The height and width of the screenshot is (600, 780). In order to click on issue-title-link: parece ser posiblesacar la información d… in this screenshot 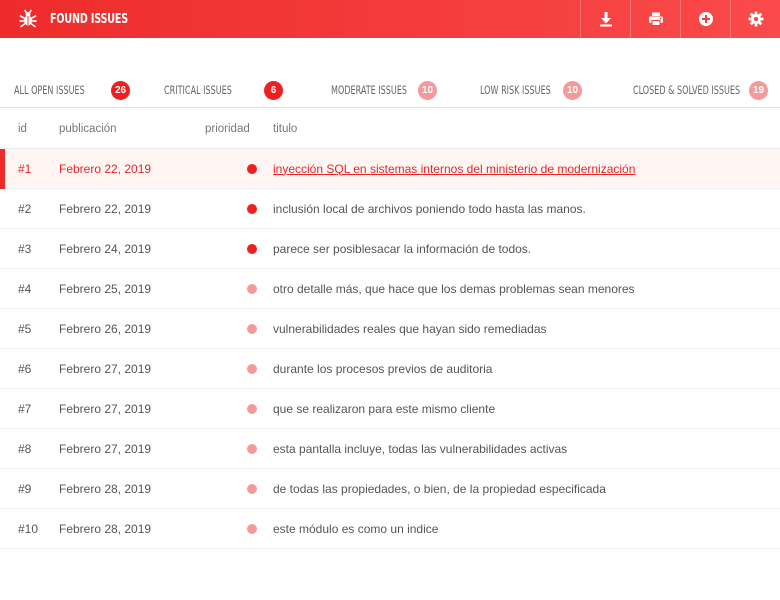, I will do `click(402, 249)`.